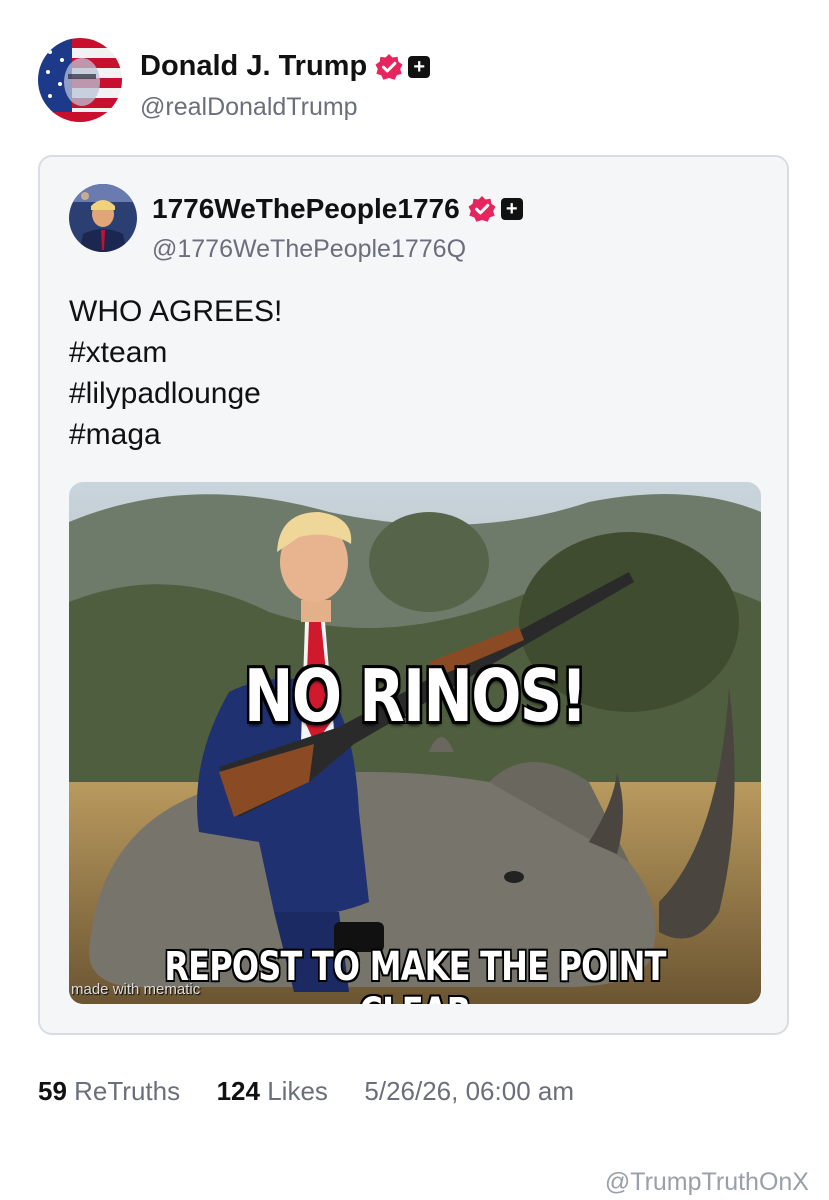  Describe the element at coordinates (249, 107) in the screenshot. I see `author-handle: @realDonaldTrump` at that location.